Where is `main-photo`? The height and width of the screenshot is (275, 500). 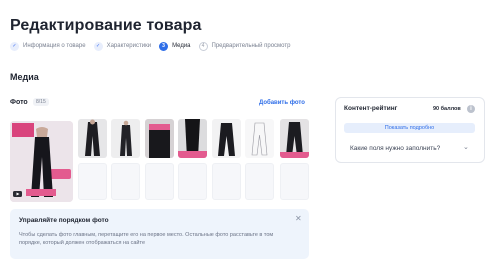 main-photo is located at coordinates (41, 161).